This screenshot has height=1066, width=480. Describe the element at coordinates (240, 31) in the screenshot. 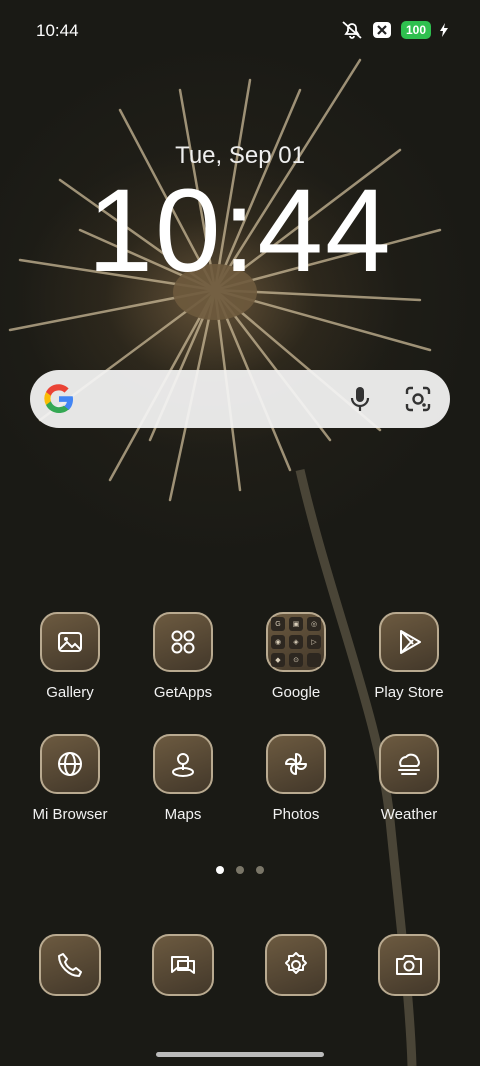

I see `status-bar: 10:44 100` at that location.